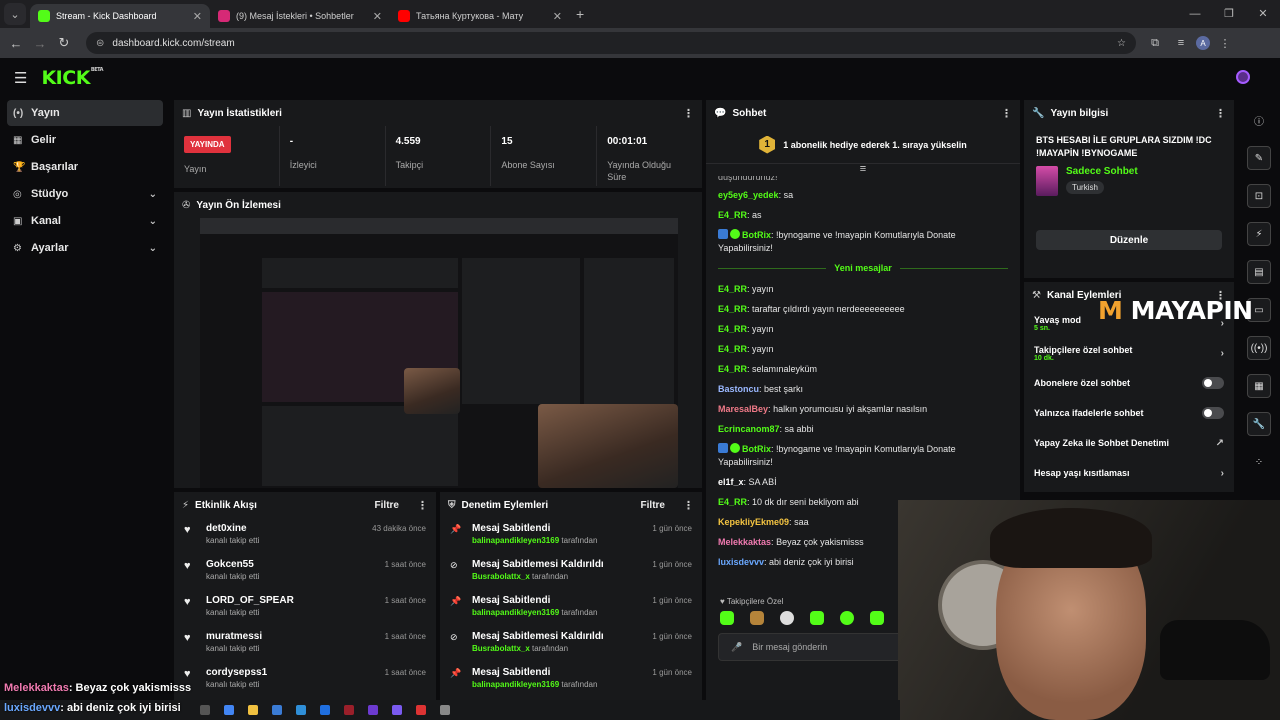  Describe the element at coordinates (1243, 77) in the screenshot. I see `user-avatar` at that location.